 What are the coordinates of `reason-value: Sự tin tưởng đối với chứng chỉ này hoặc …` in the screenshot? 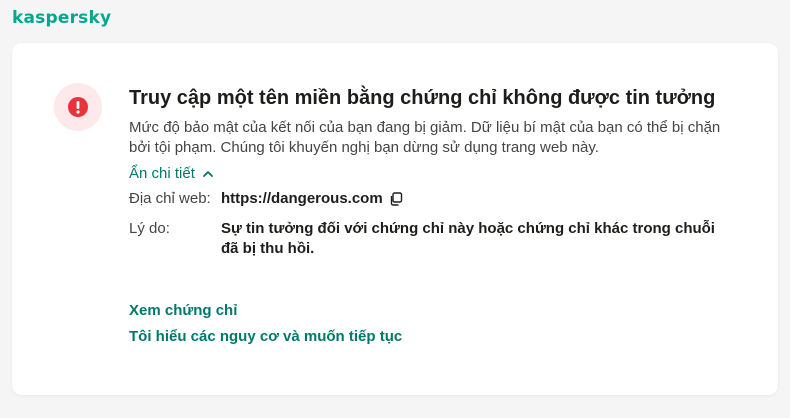 It's located at (468, 238).